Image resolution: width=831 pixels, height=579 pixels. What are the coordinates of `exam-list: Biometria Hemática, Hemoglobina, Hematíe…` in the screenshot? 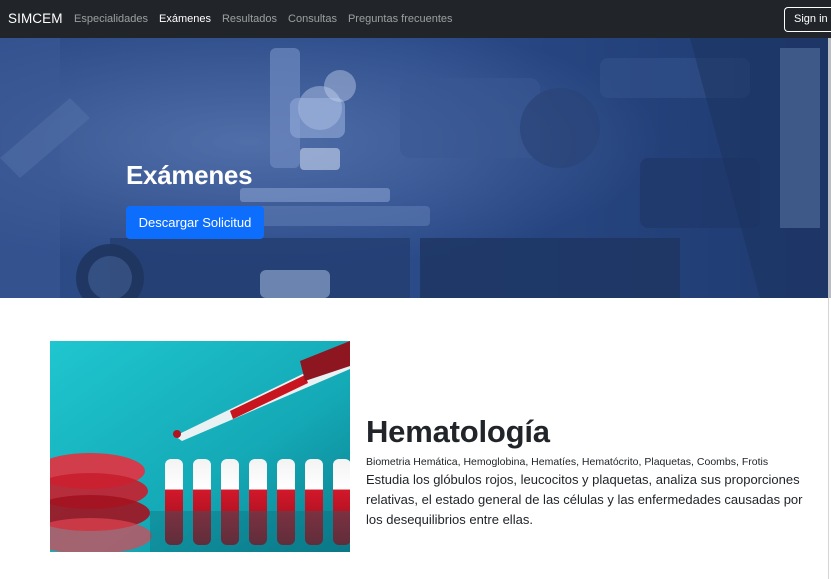 It's located at (567, 462).